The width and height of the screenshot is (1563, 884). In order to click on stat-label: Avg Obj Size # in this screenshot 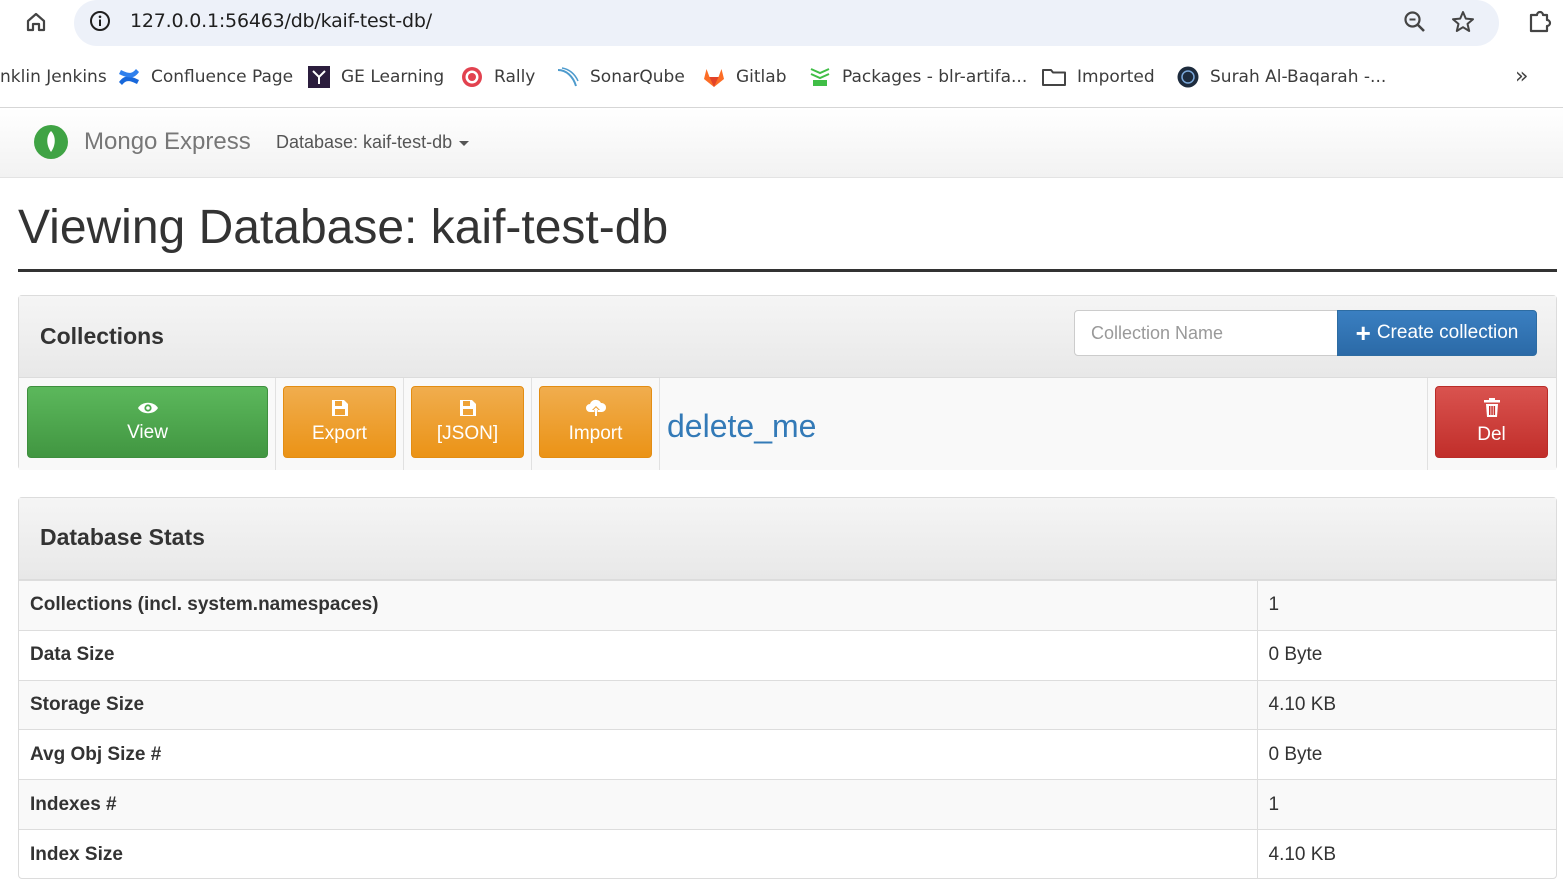, I will do `click(638, 754)`.